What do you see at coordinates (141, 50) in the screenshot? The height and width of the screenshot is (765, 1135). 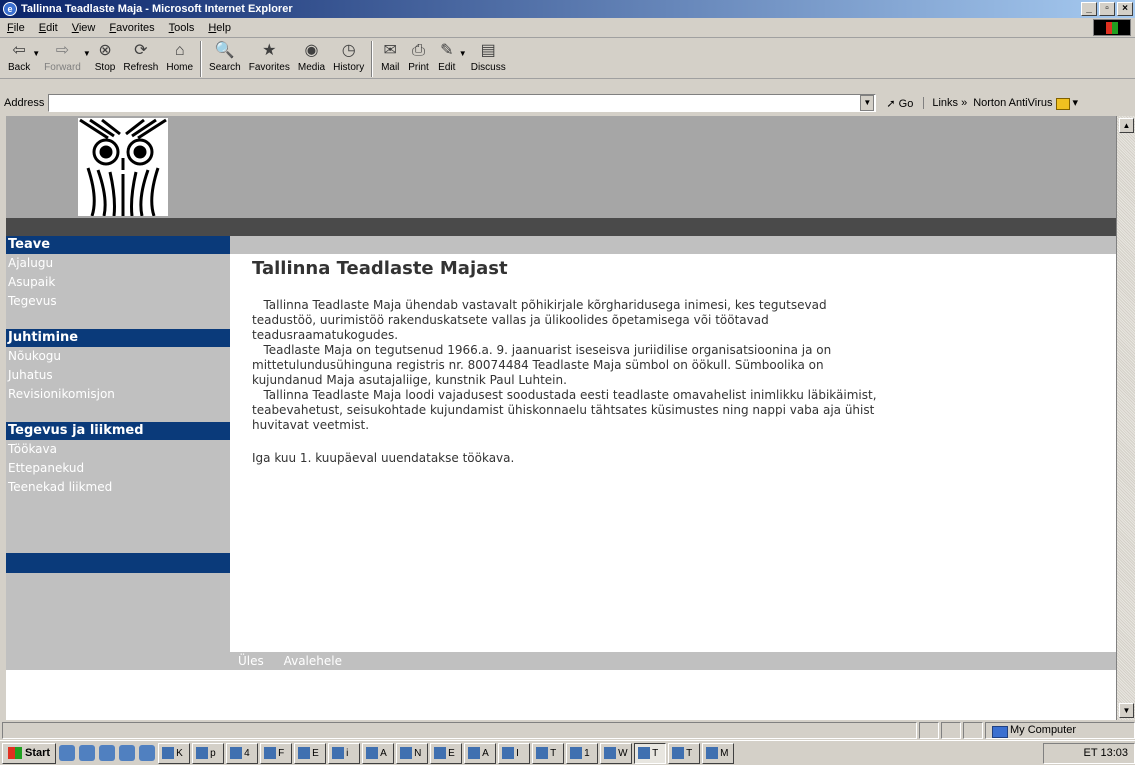 I see `refresh-icon: ⟳` at bounding box center [141, 50].